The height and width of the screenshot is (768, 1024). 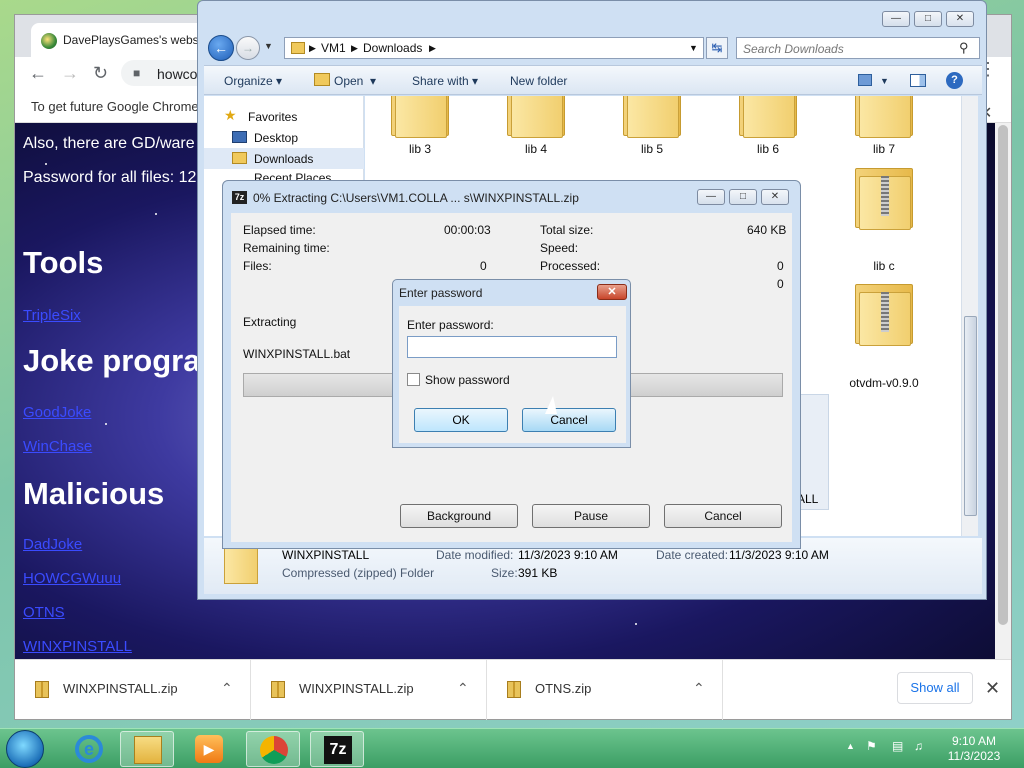 I want to click on internet-explorer-icon: e, so click(x=89, y=749).